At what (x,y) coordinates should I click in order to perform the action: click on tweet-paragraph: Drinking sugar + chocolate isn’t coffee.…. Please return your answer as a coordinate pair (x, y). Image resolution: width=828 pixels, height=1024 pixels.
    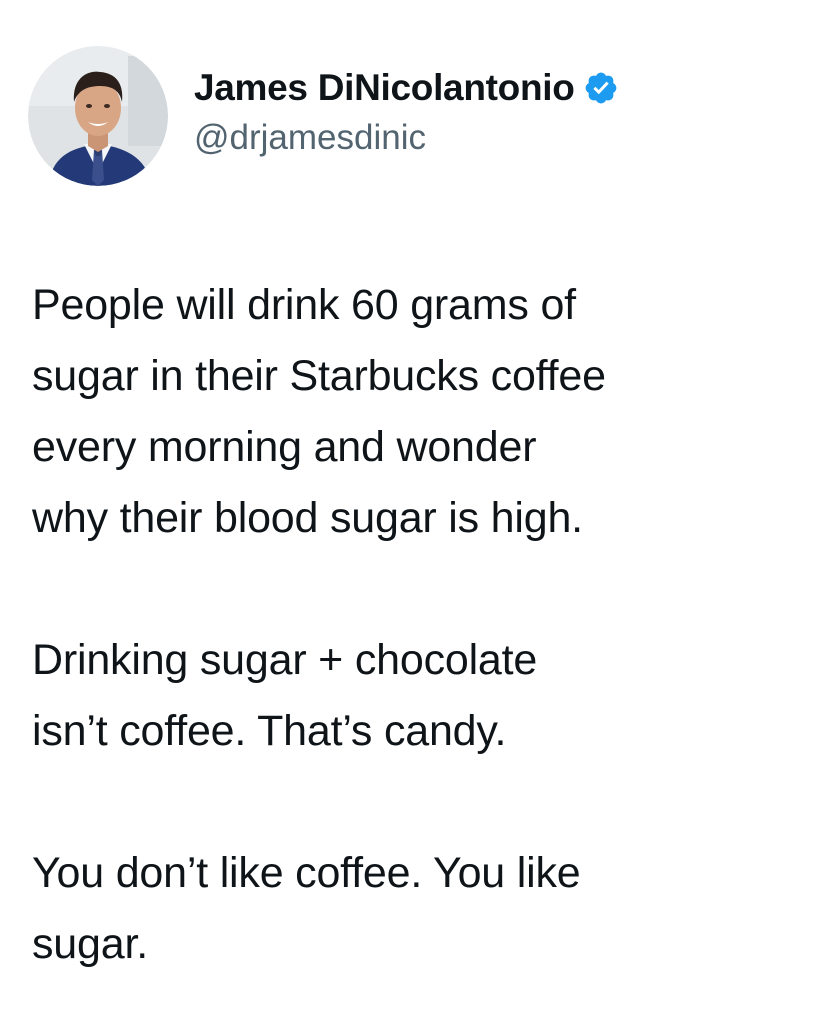
    Looking at the image, I should click on (417, 696).